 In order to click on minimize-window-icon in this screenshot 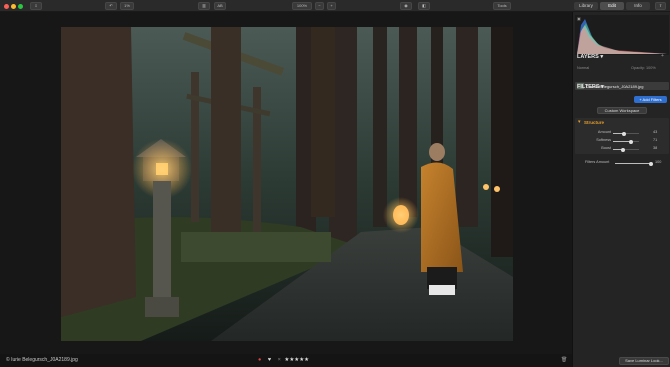, I will do `click(13, 6)`.